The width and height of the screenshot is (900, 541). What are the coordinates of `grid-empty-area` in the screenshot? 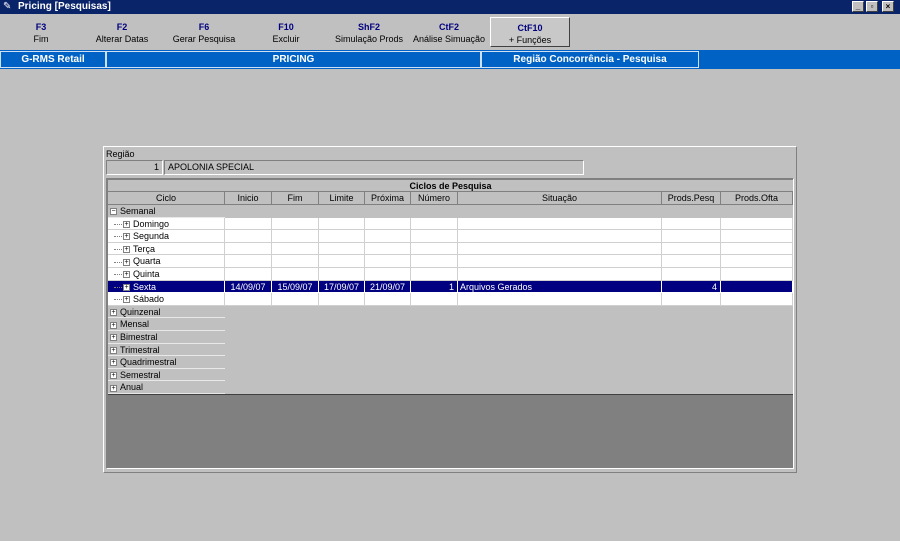 It's located at (450, 431).